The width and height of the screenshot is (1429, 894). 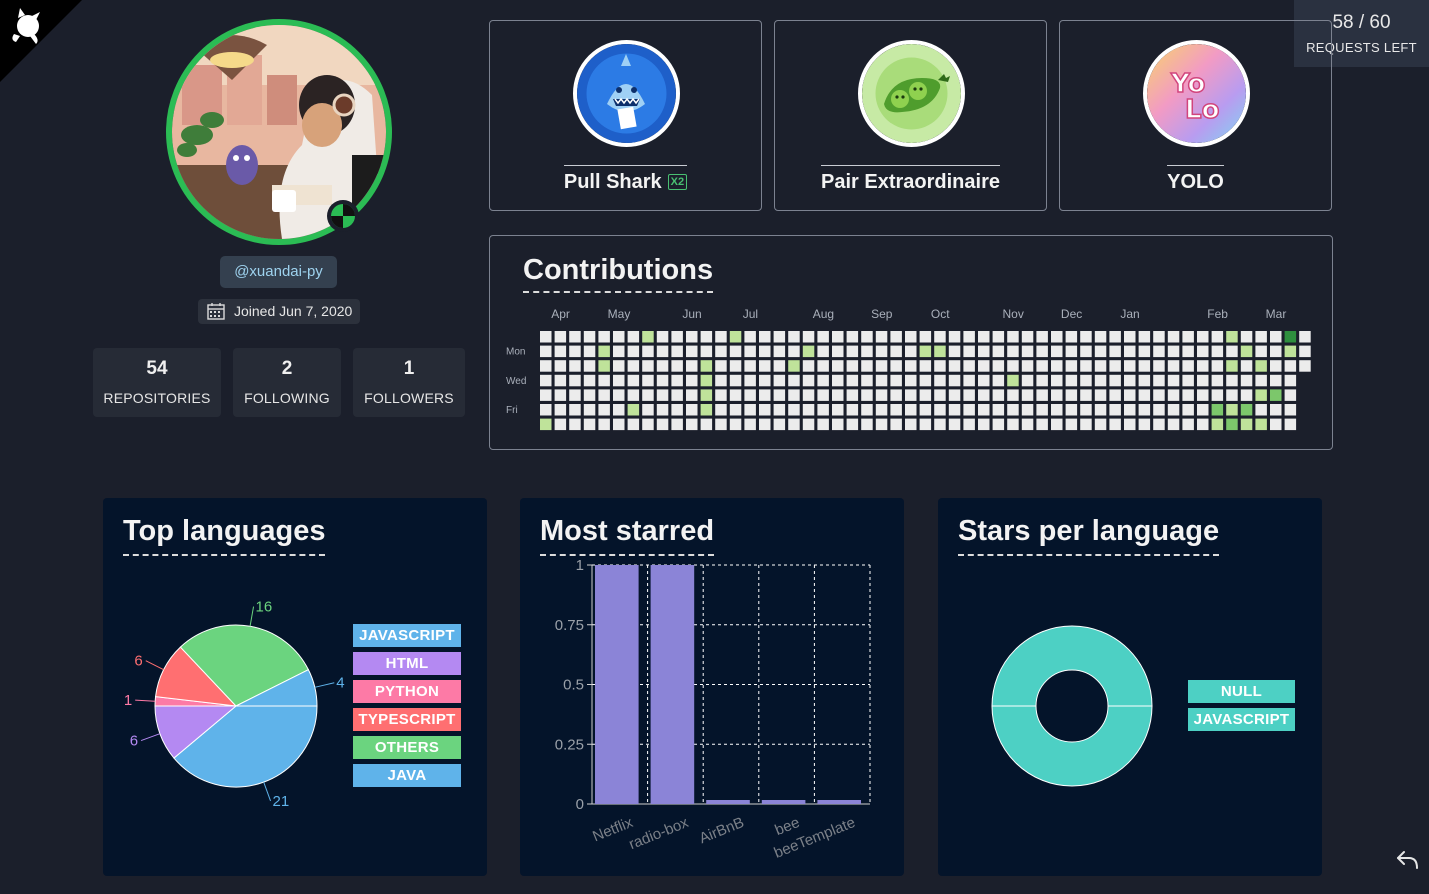 What do you see at coordinates (1408, 860) in the screenshot?
I see `back-arrow-icon` at bounding box center [1408, 860].